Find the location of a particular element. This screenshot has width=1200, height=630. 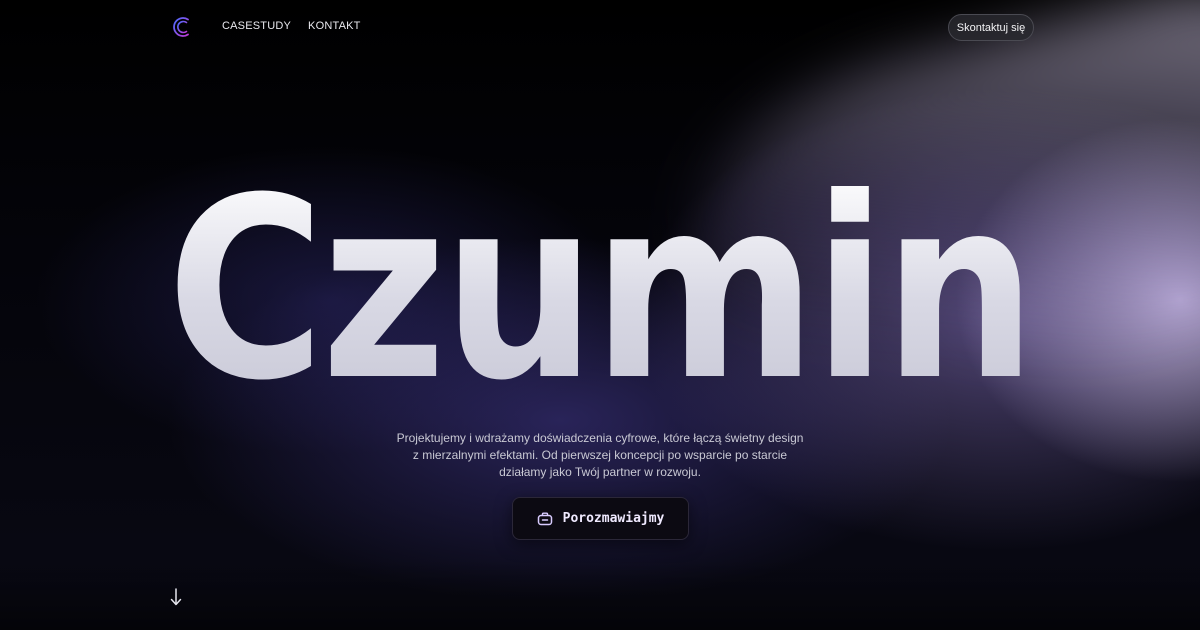

hero-description-line: działamy jako Twój partner w rozwoju. is located at coordinates (600, 472).